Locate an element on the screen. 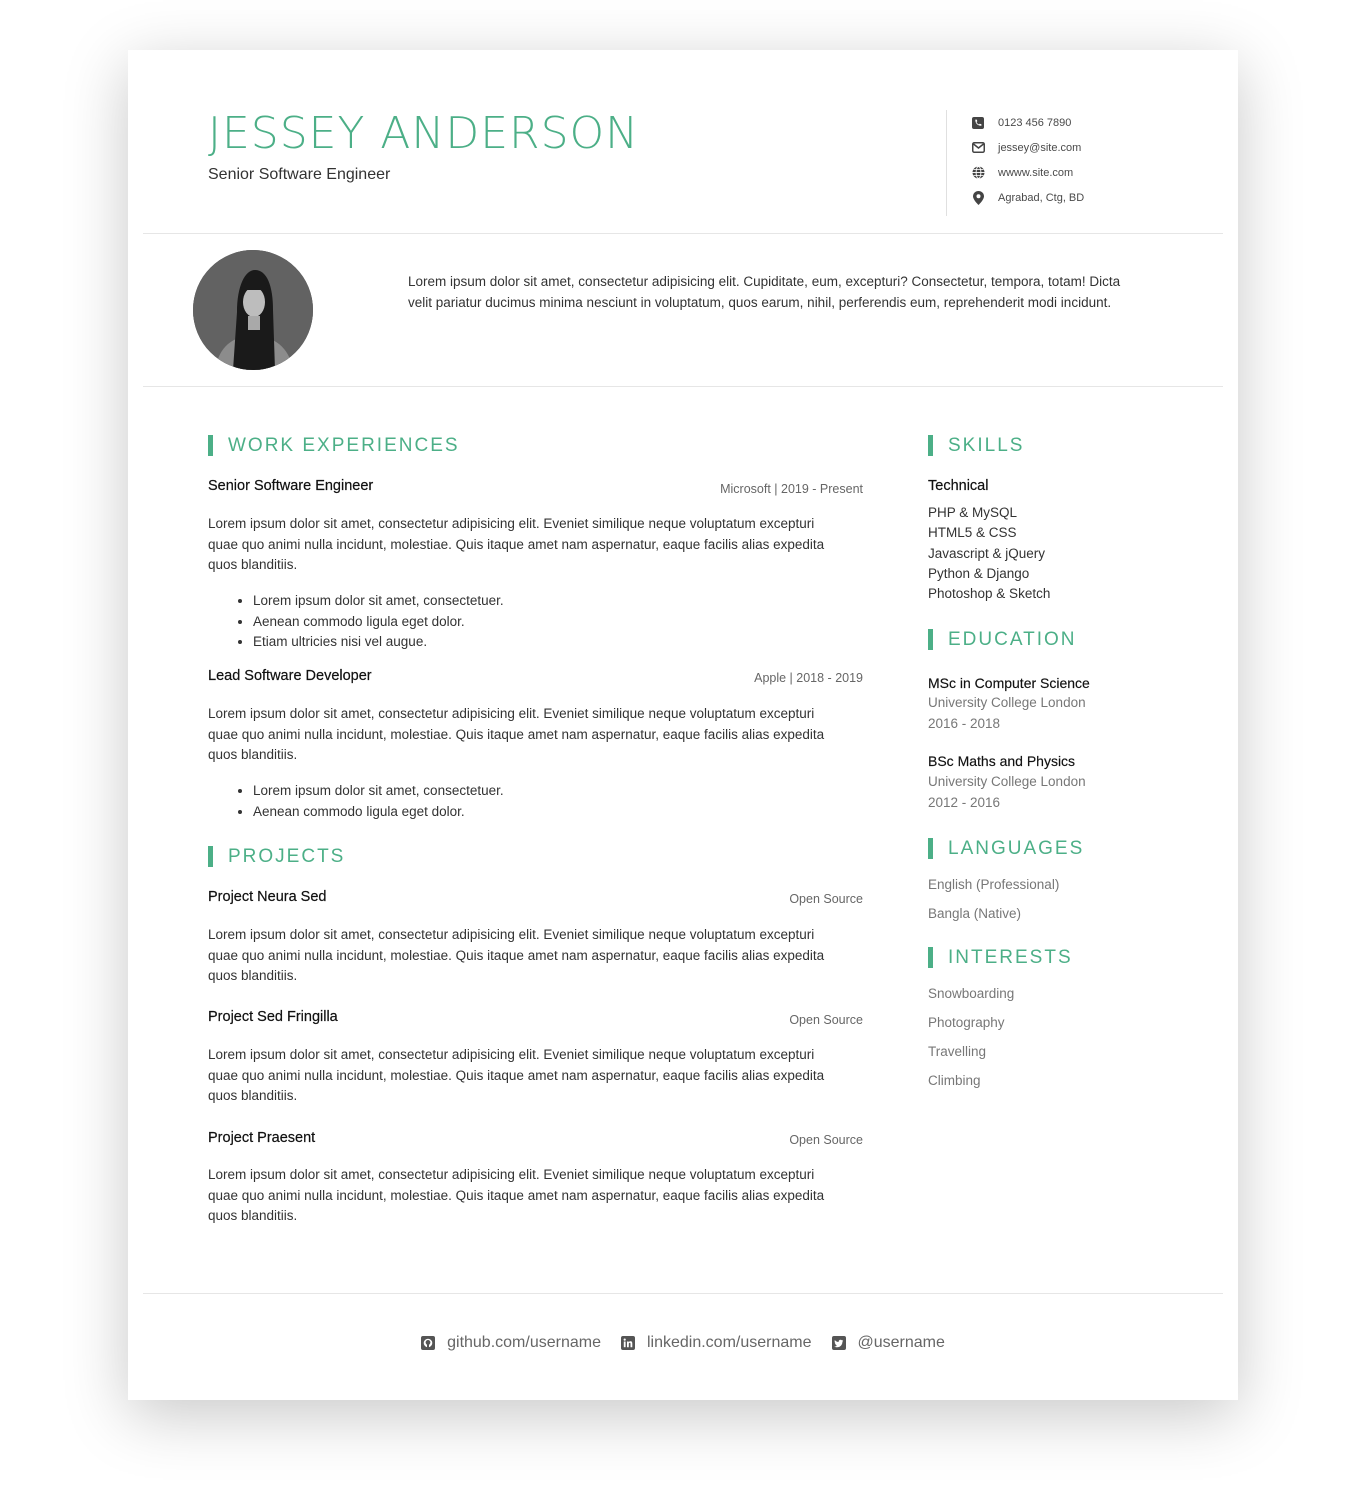  profile-photo is located at coordinates (253, 310).